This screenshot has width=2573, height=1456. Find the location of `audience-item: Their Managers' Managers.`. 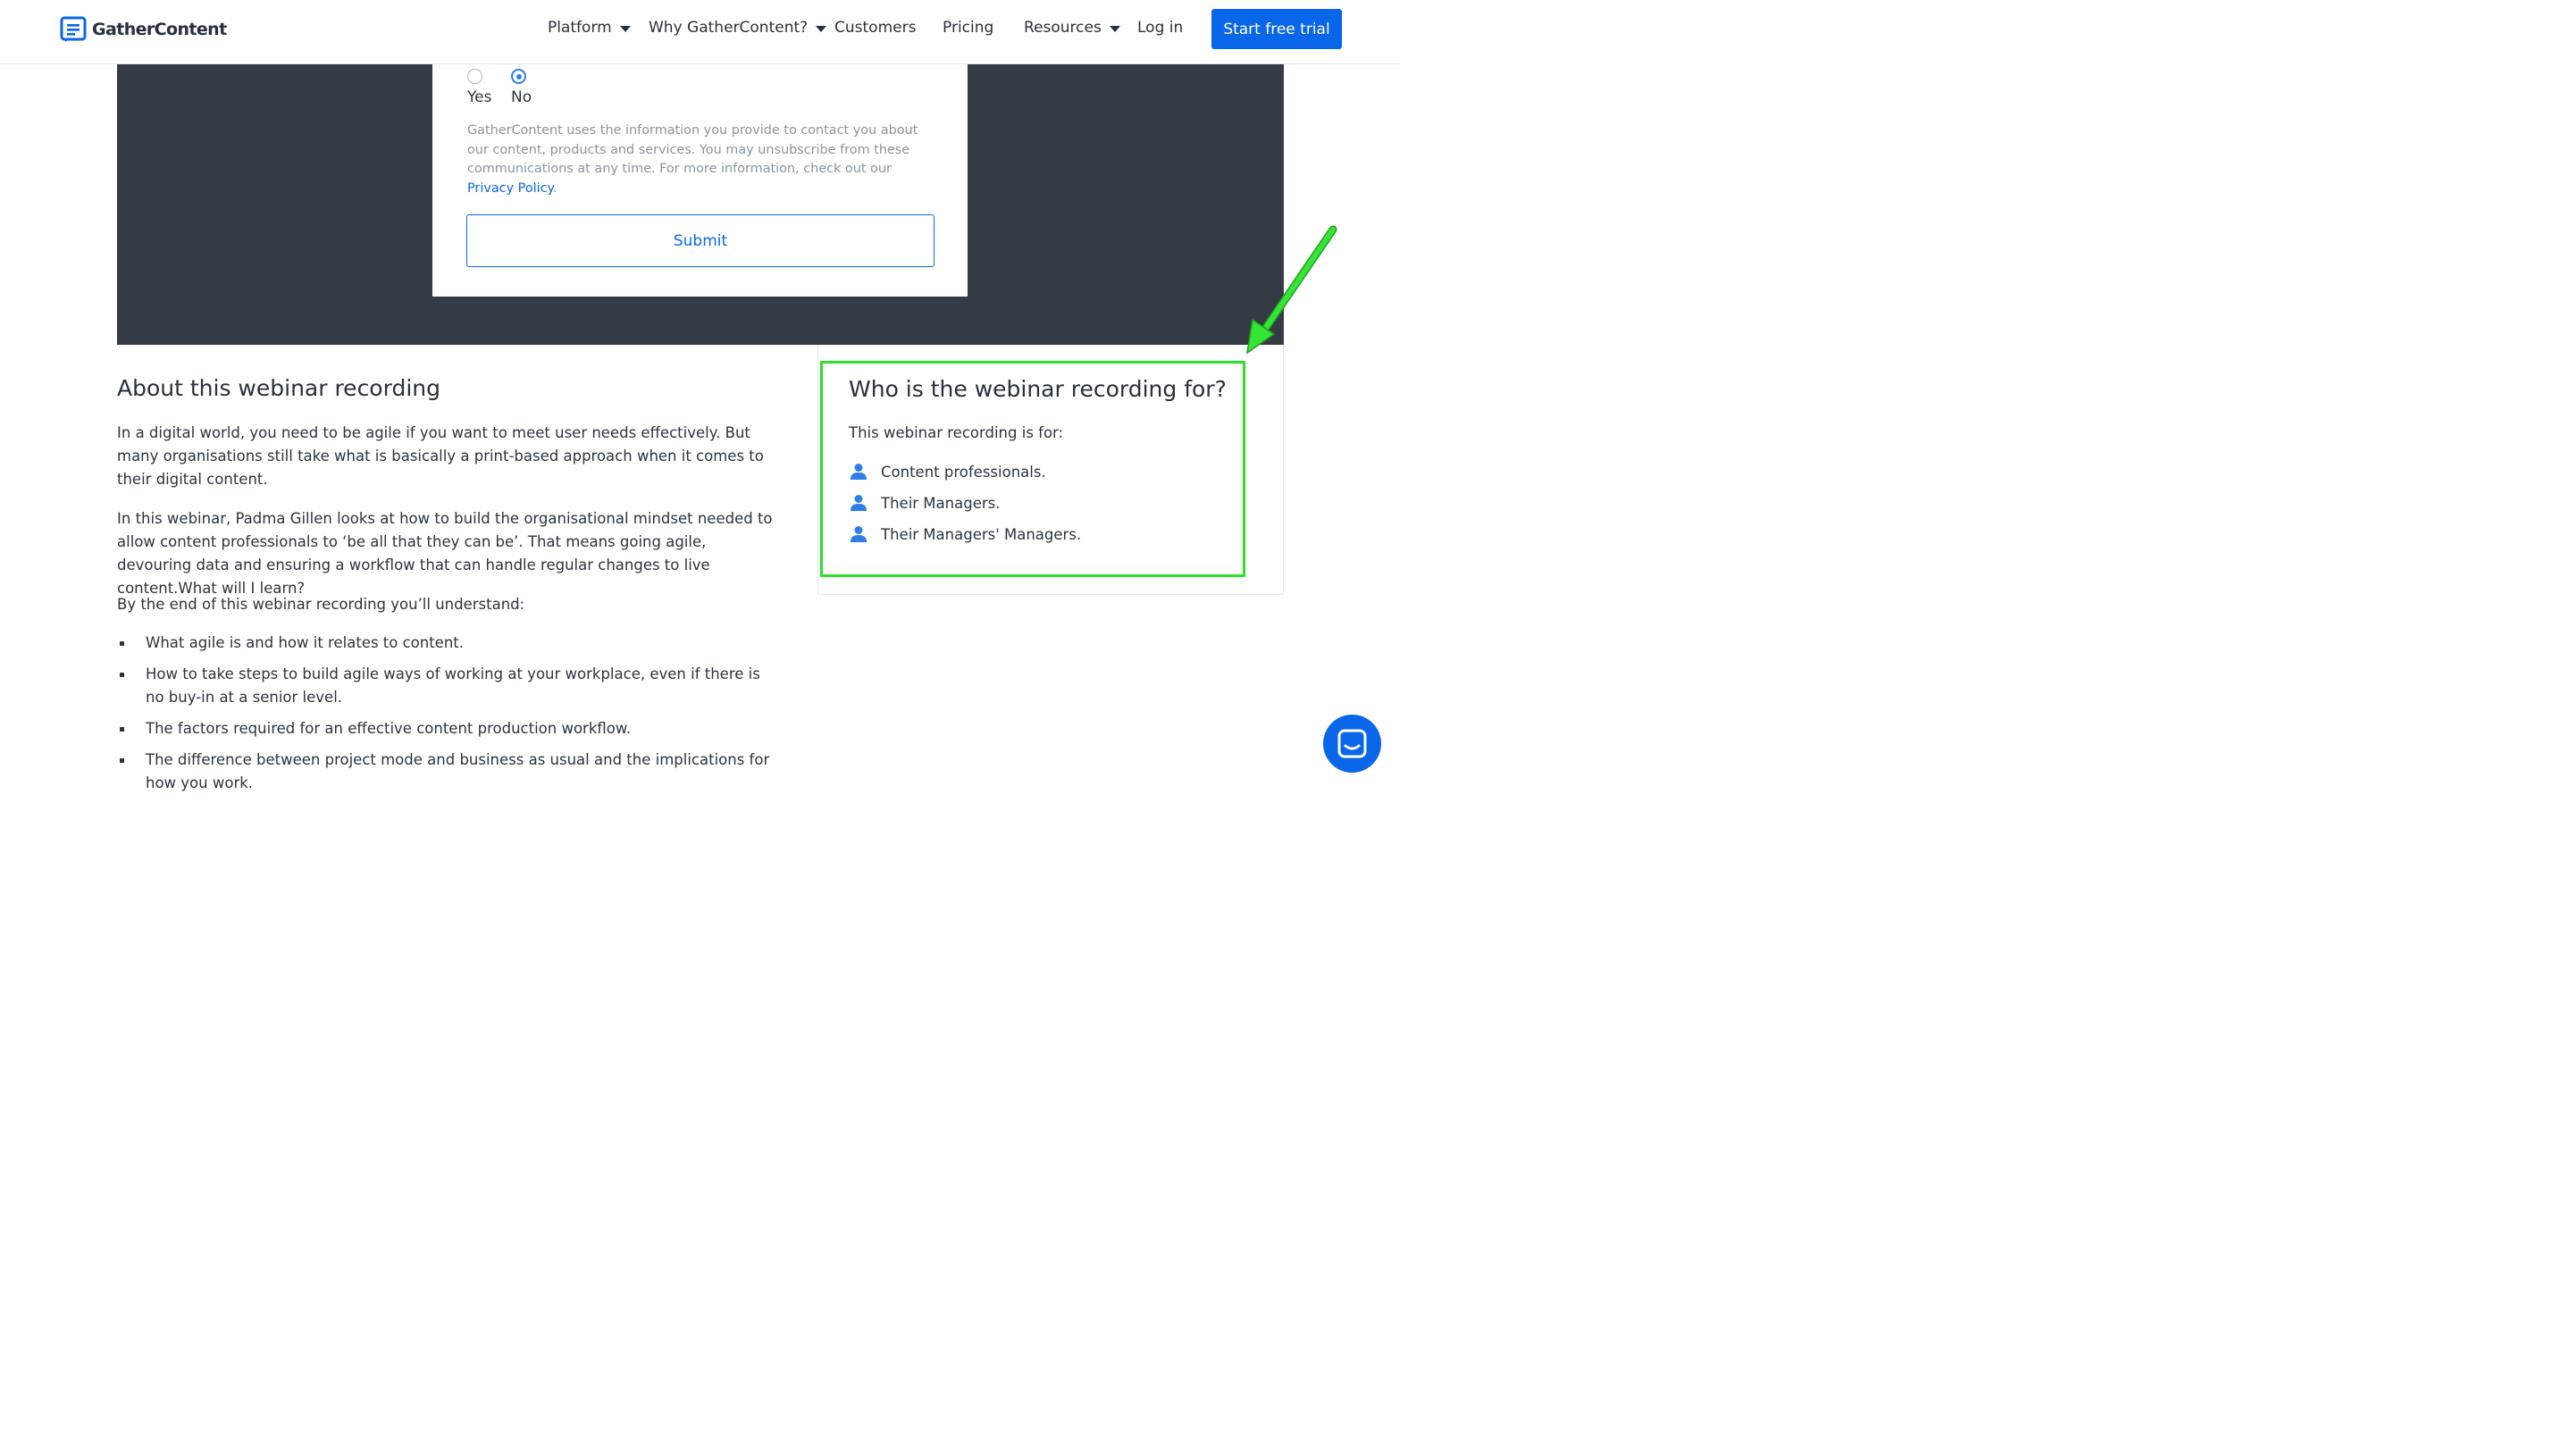

audience-item: Their Managers' Managers. is located at coordinates (965, 534).